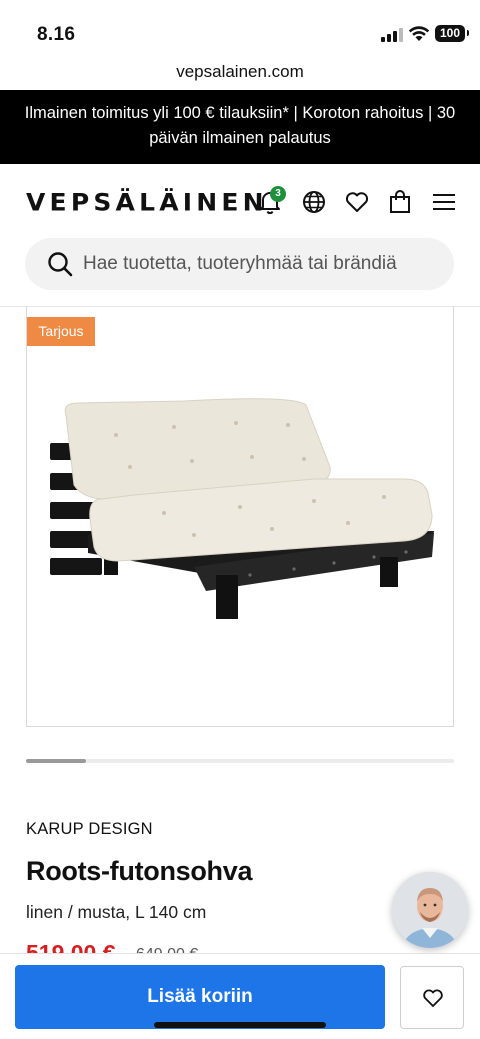 The width and height of the screenshot is (480, 1039). Describe the element at coordinates (444, 202) in the screenshot. I see `menu-icon` at that location.